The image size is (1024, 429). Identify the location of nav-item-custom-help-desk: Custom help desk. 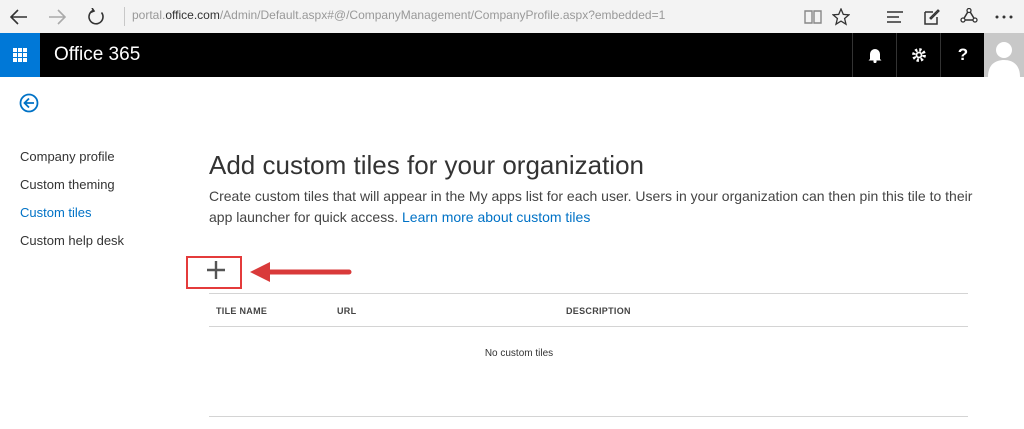
(72, 246).